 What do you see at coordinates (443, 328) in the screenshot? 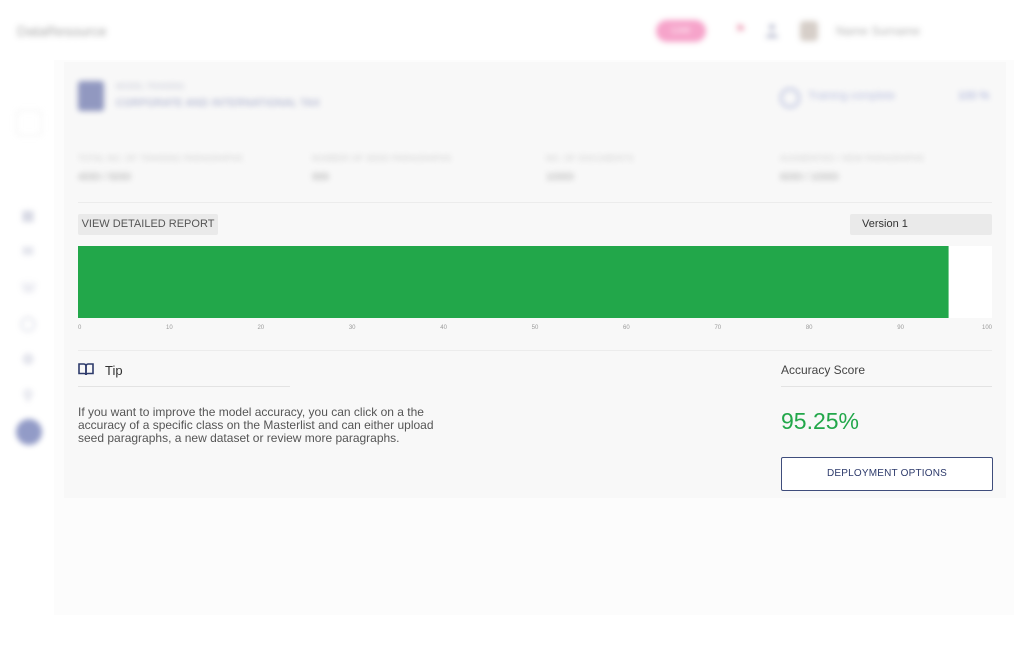
I see `x-tick-label: 40` at bounding box center [443, 328].